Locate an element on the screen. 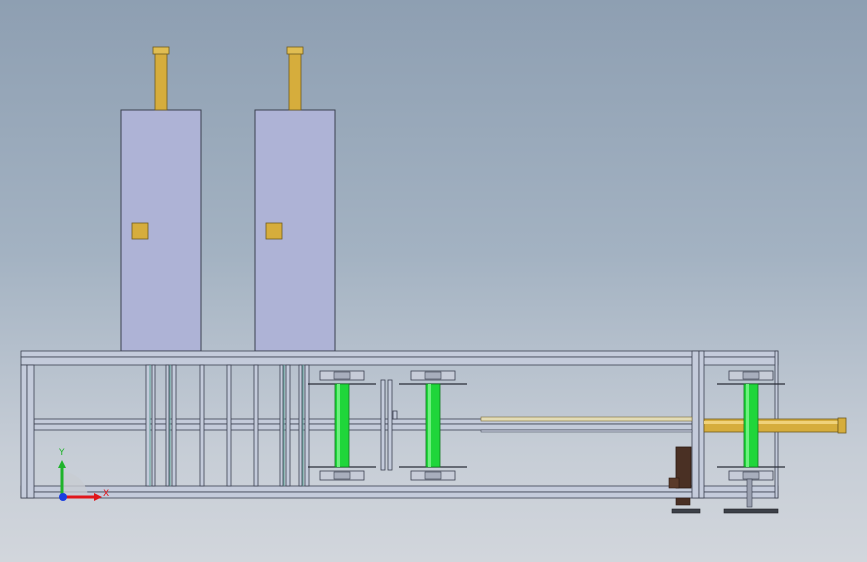 The height and width of the screenshot is (562, 867). frame-top-rail is located at coordinates (399, 354).